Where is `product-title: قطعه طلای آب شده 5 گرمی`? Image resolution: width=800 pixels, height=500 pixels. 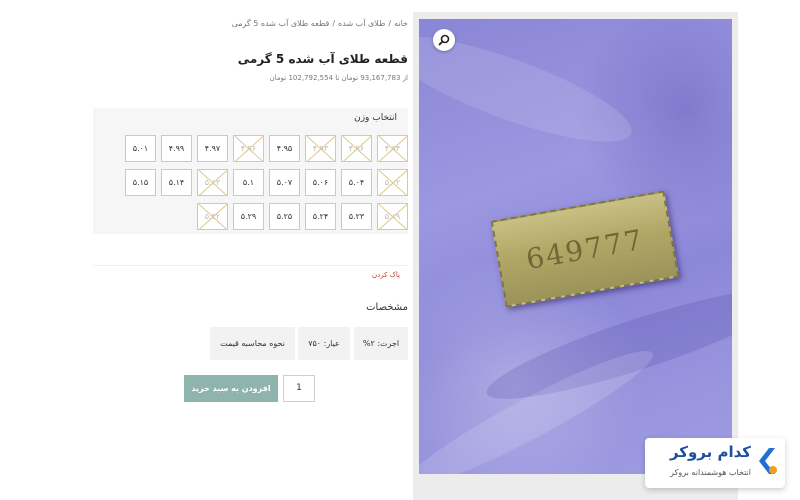 product-title: قطعه طلای آب شده 5 گرمی is located at coordinates (322, 59).